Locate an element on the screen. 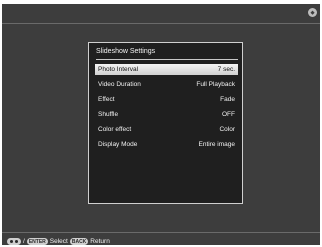 This screenshot has height=247, width=322. menu-item-value: Entire image is located at coordinates (217, 144).